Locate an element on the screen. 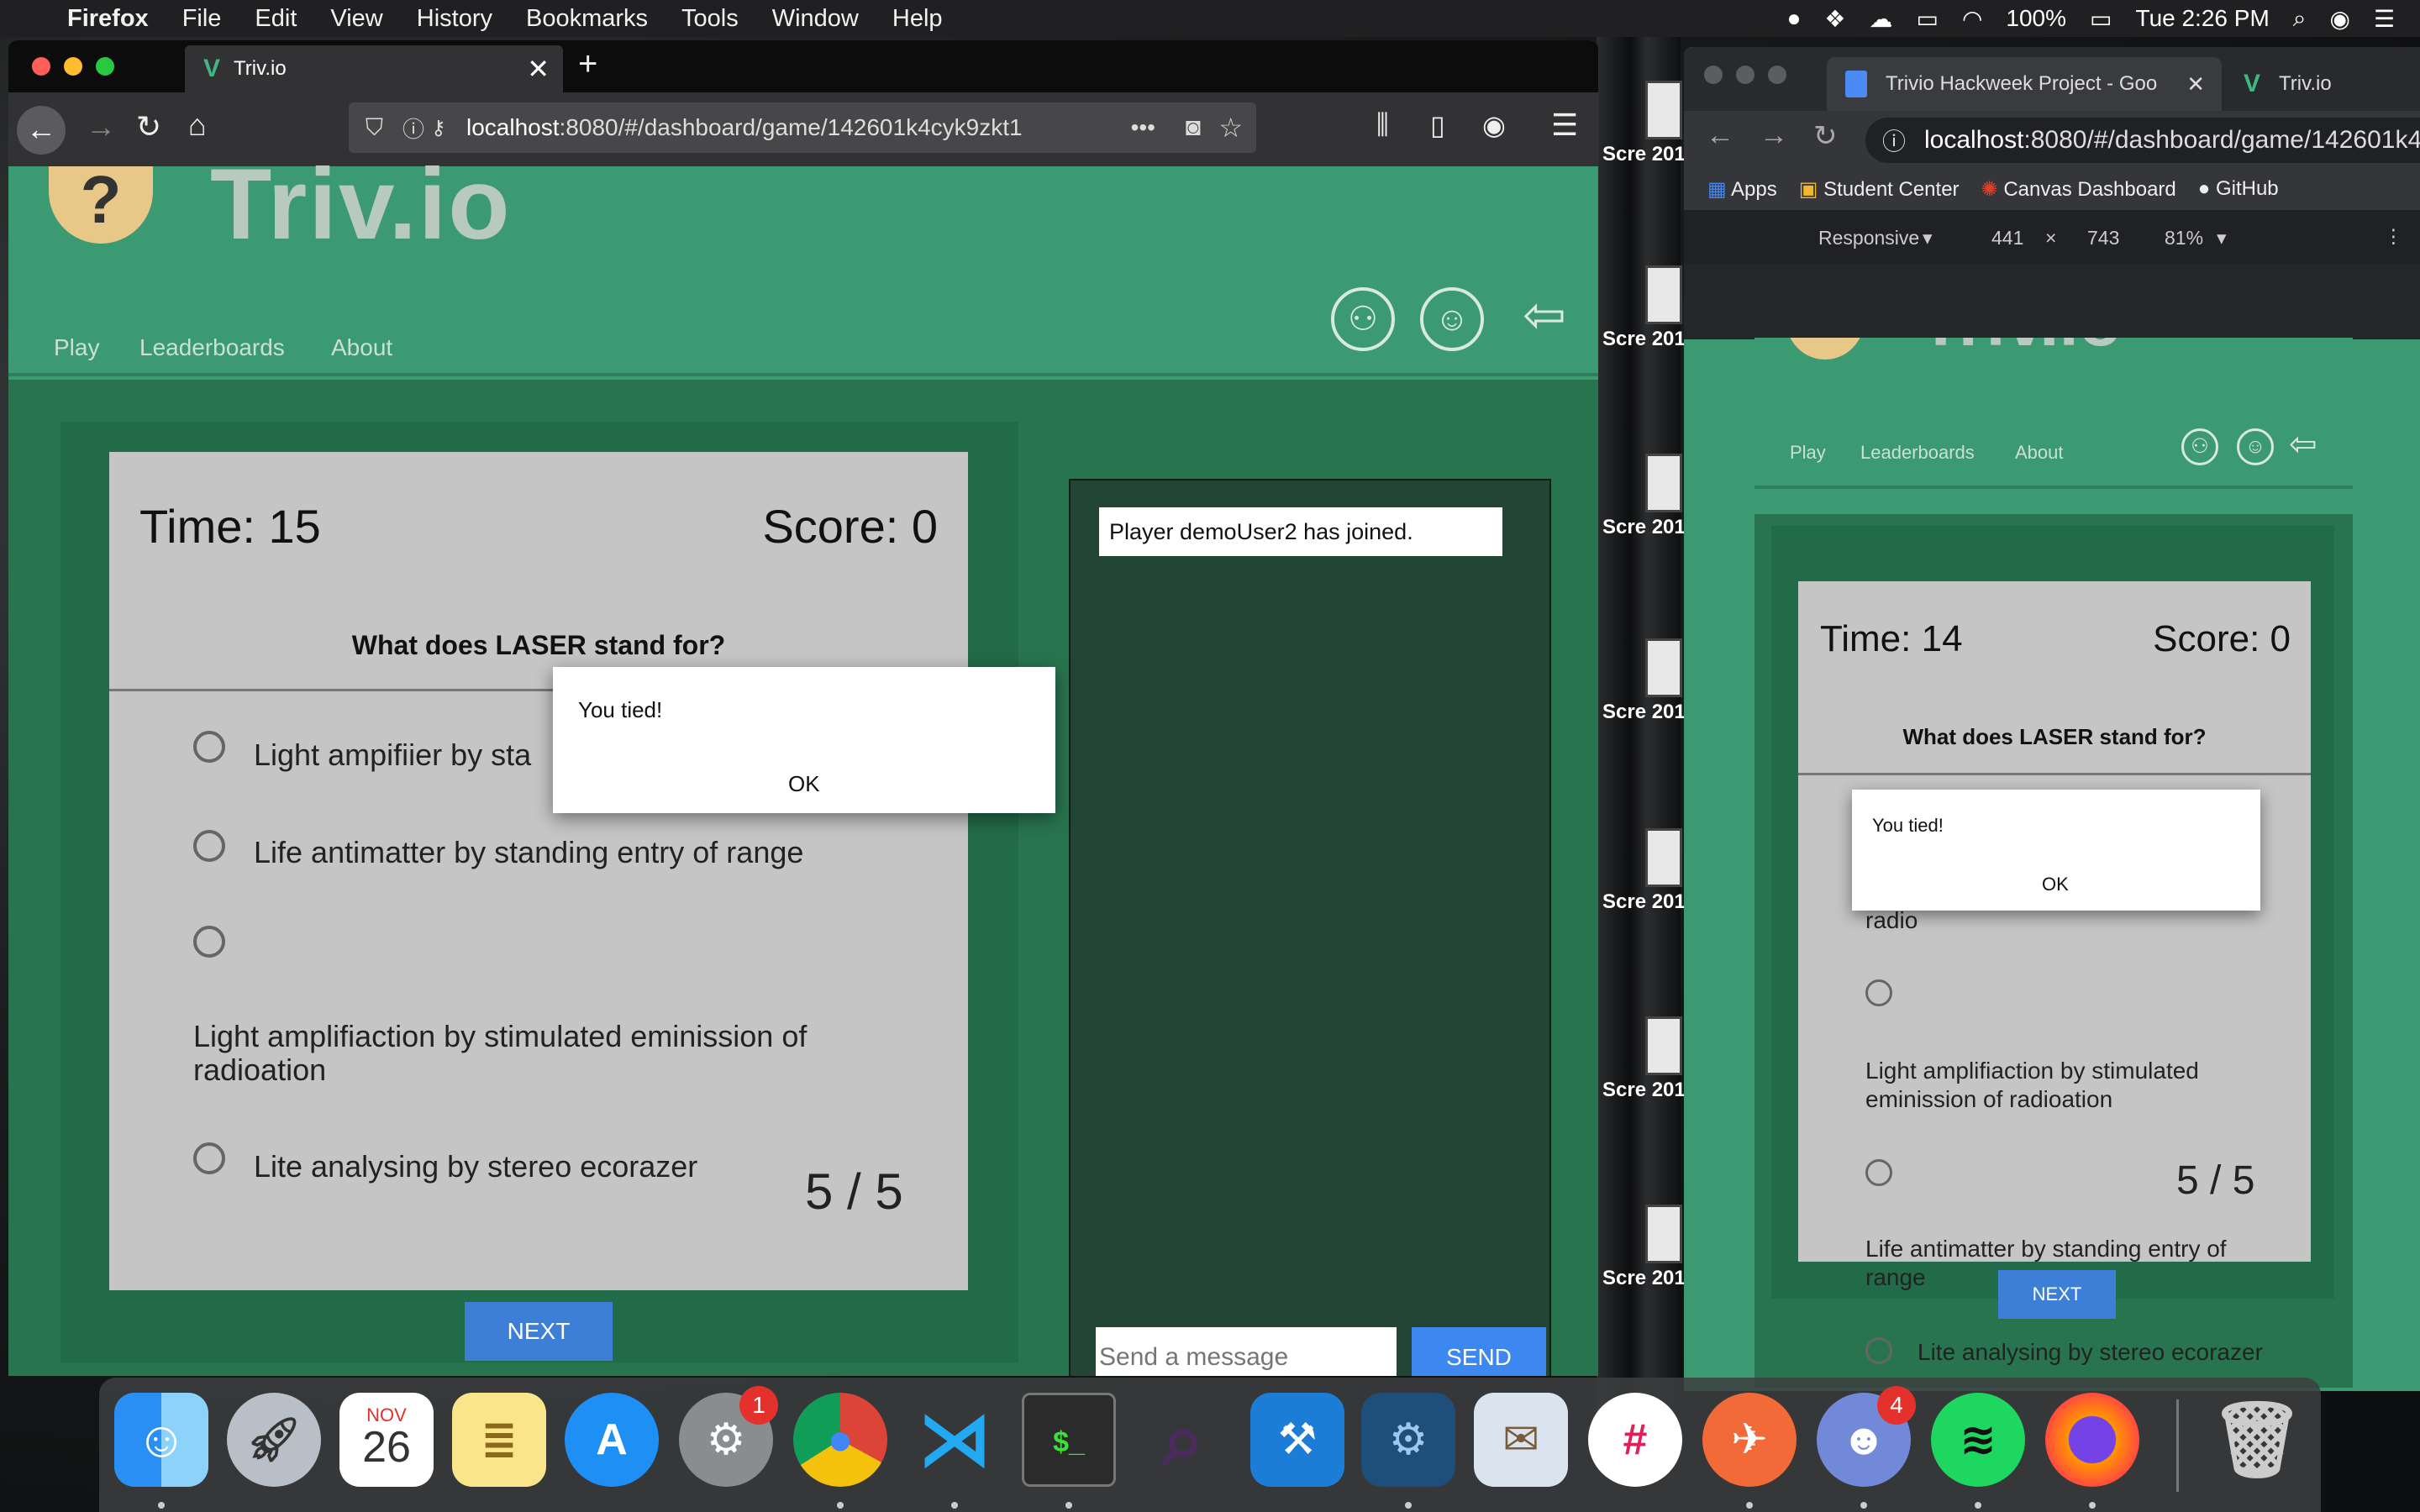 This screenshot has width=2420, height=1512. wifi-icon: ◠ is located at coordinates (1972, 19).